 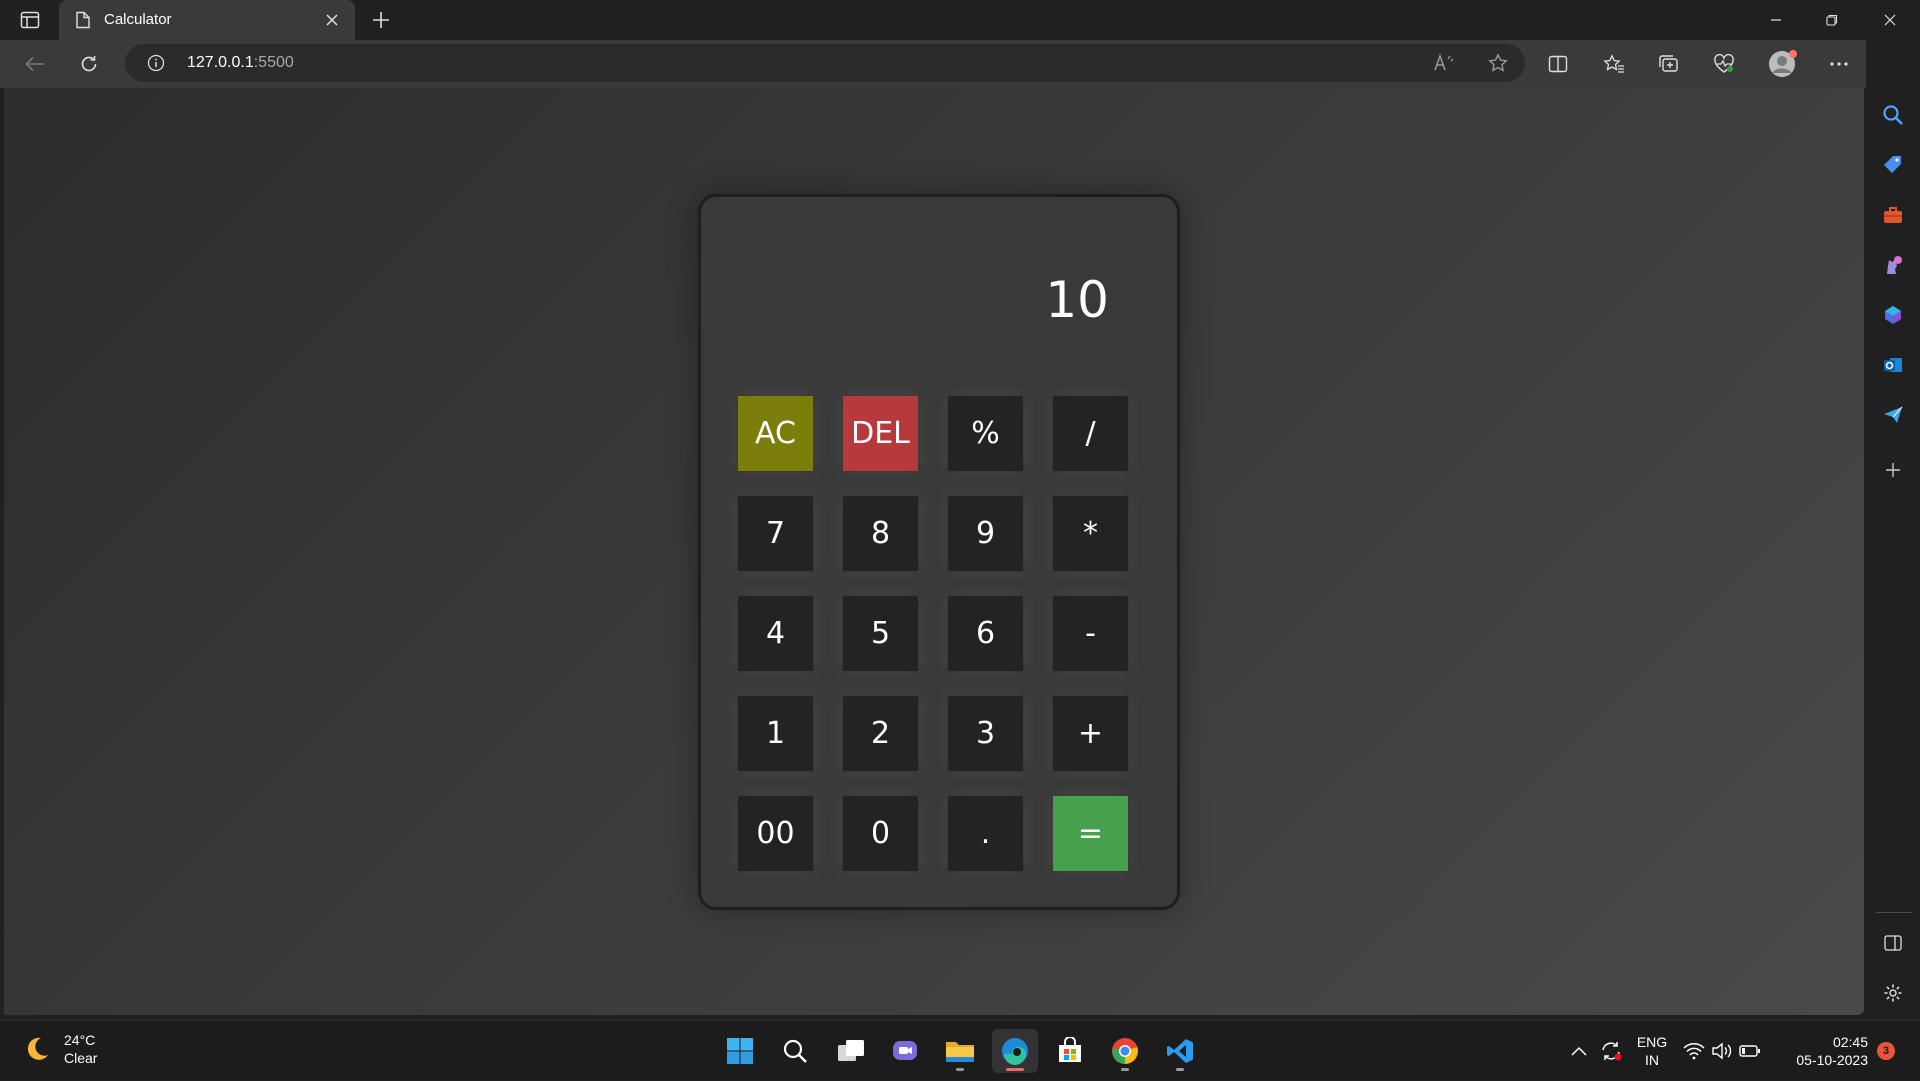 I want to click on chrome-button, so click(x=1125, y=1051).